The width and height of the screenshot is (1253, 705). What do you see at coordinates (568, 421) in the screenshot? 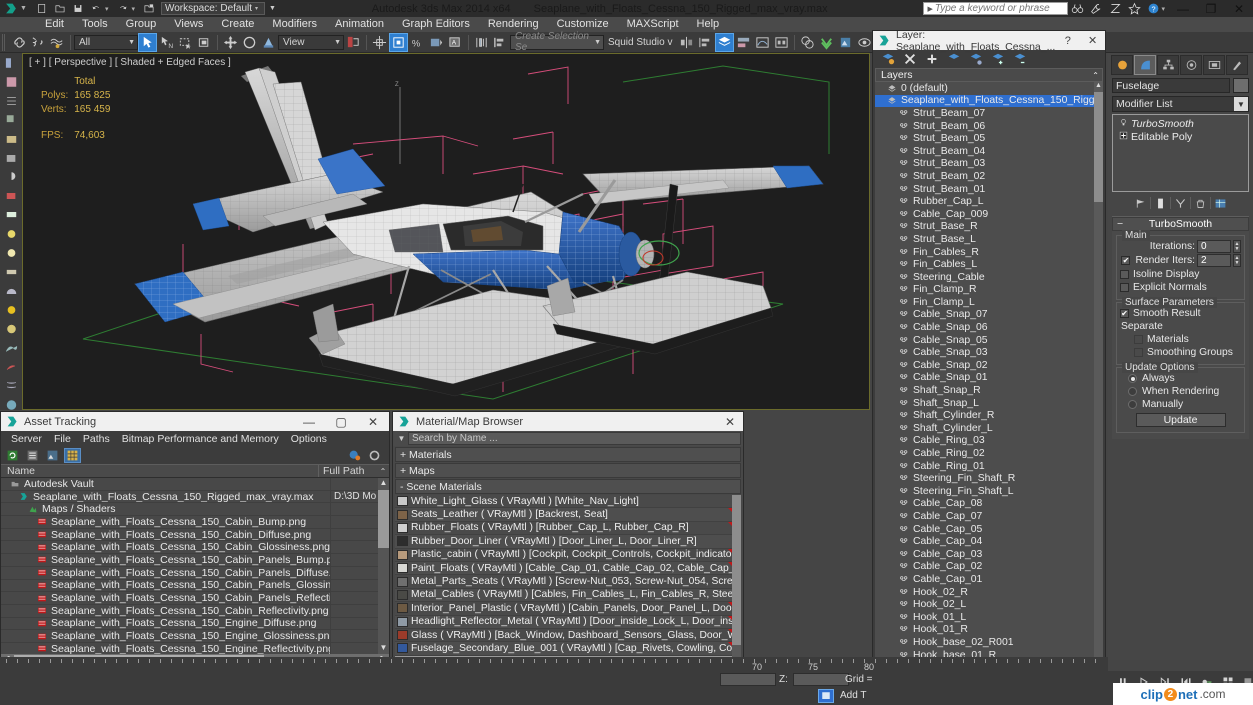
I see `mmb-titlebar: Material/Map Browser ✕` at bounding box center [568, 421].